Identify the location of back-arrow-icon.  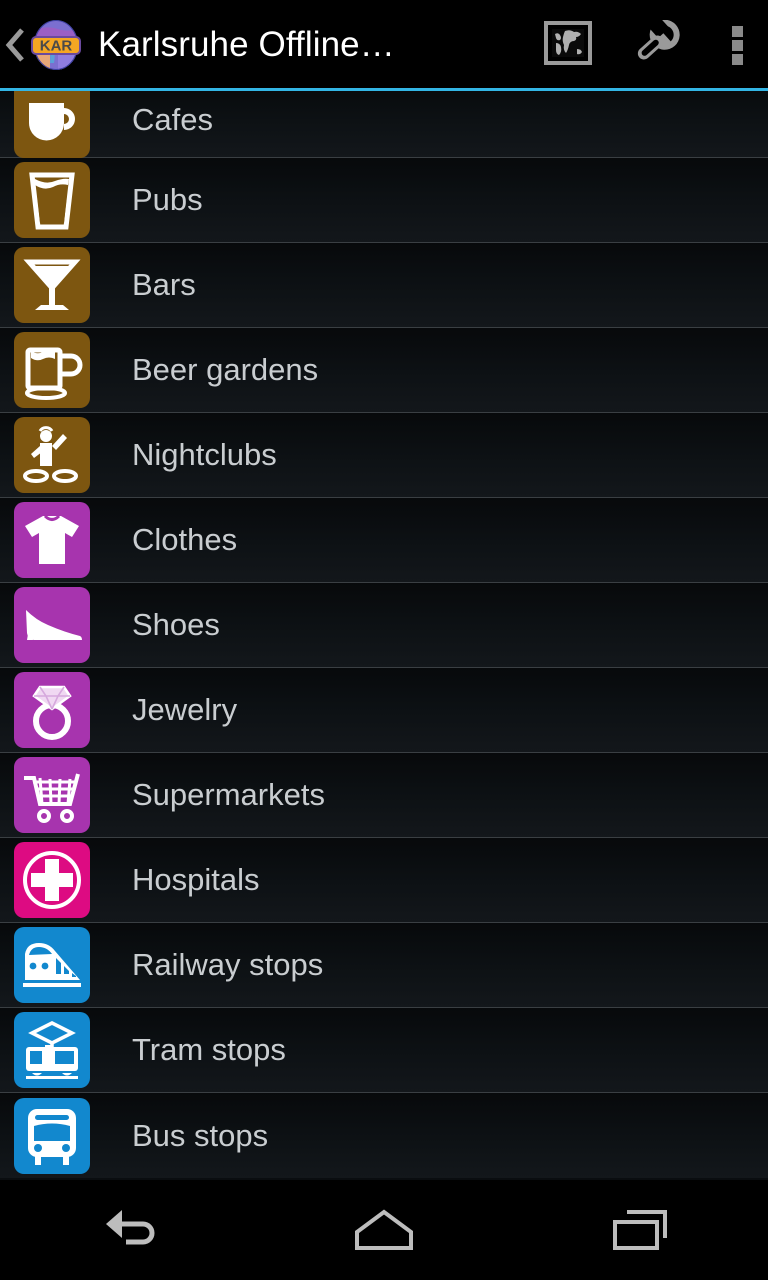
(128, 1230).